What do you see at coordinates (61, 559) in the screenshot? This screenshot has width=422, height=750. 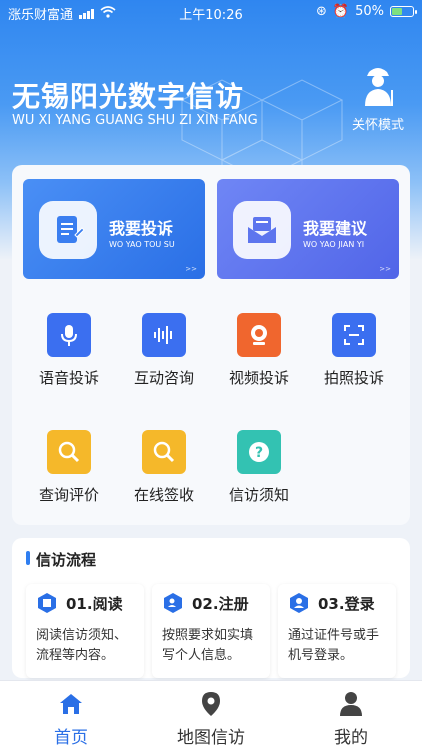 I see `flow-title: 信访流程` at bounding box center [61, 559].